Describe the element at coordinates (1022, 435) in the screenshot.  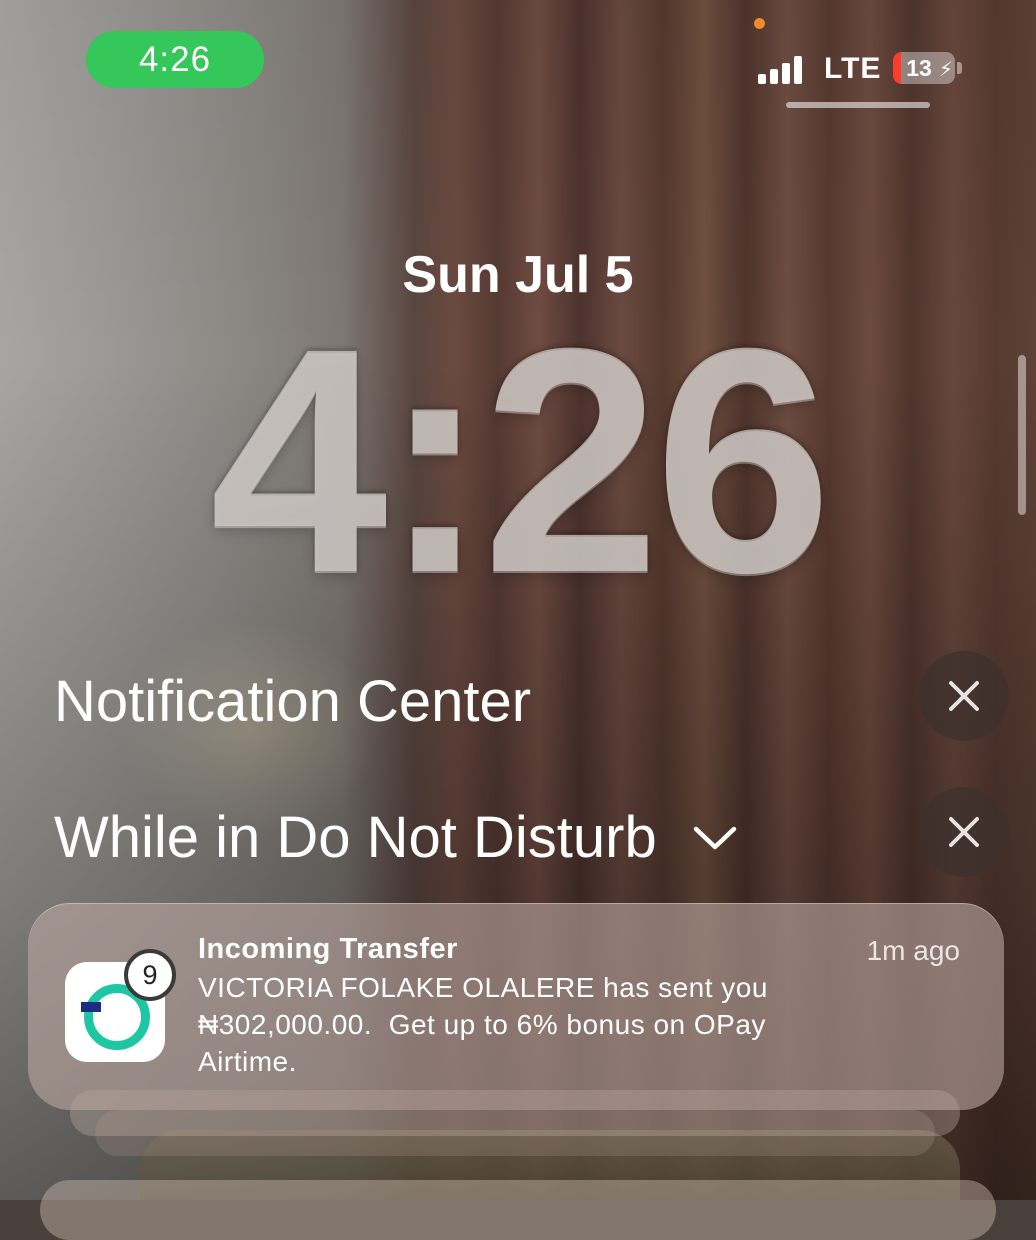
I see `scroll-indicator` at that location.